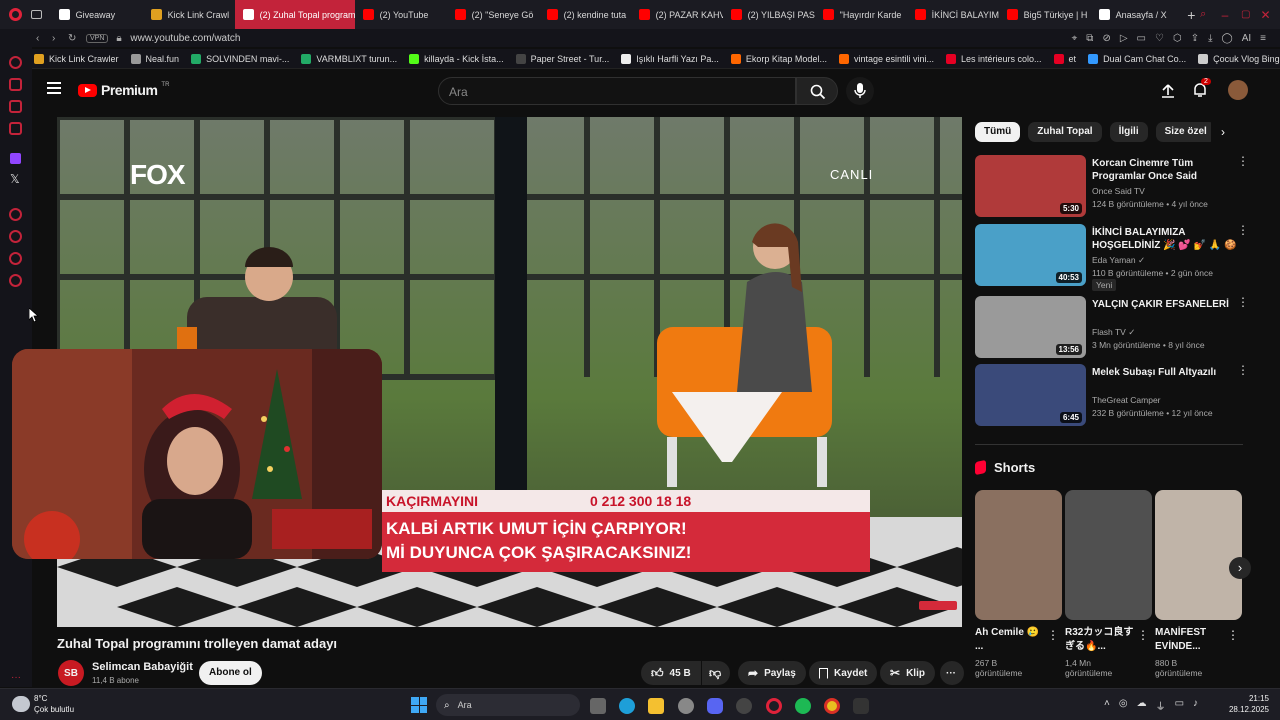 The width and height of the screenshot is (1280, 720). Describe the element at coordinates (860, 91) in the screenshot. I see `voice-search-button` at that location.